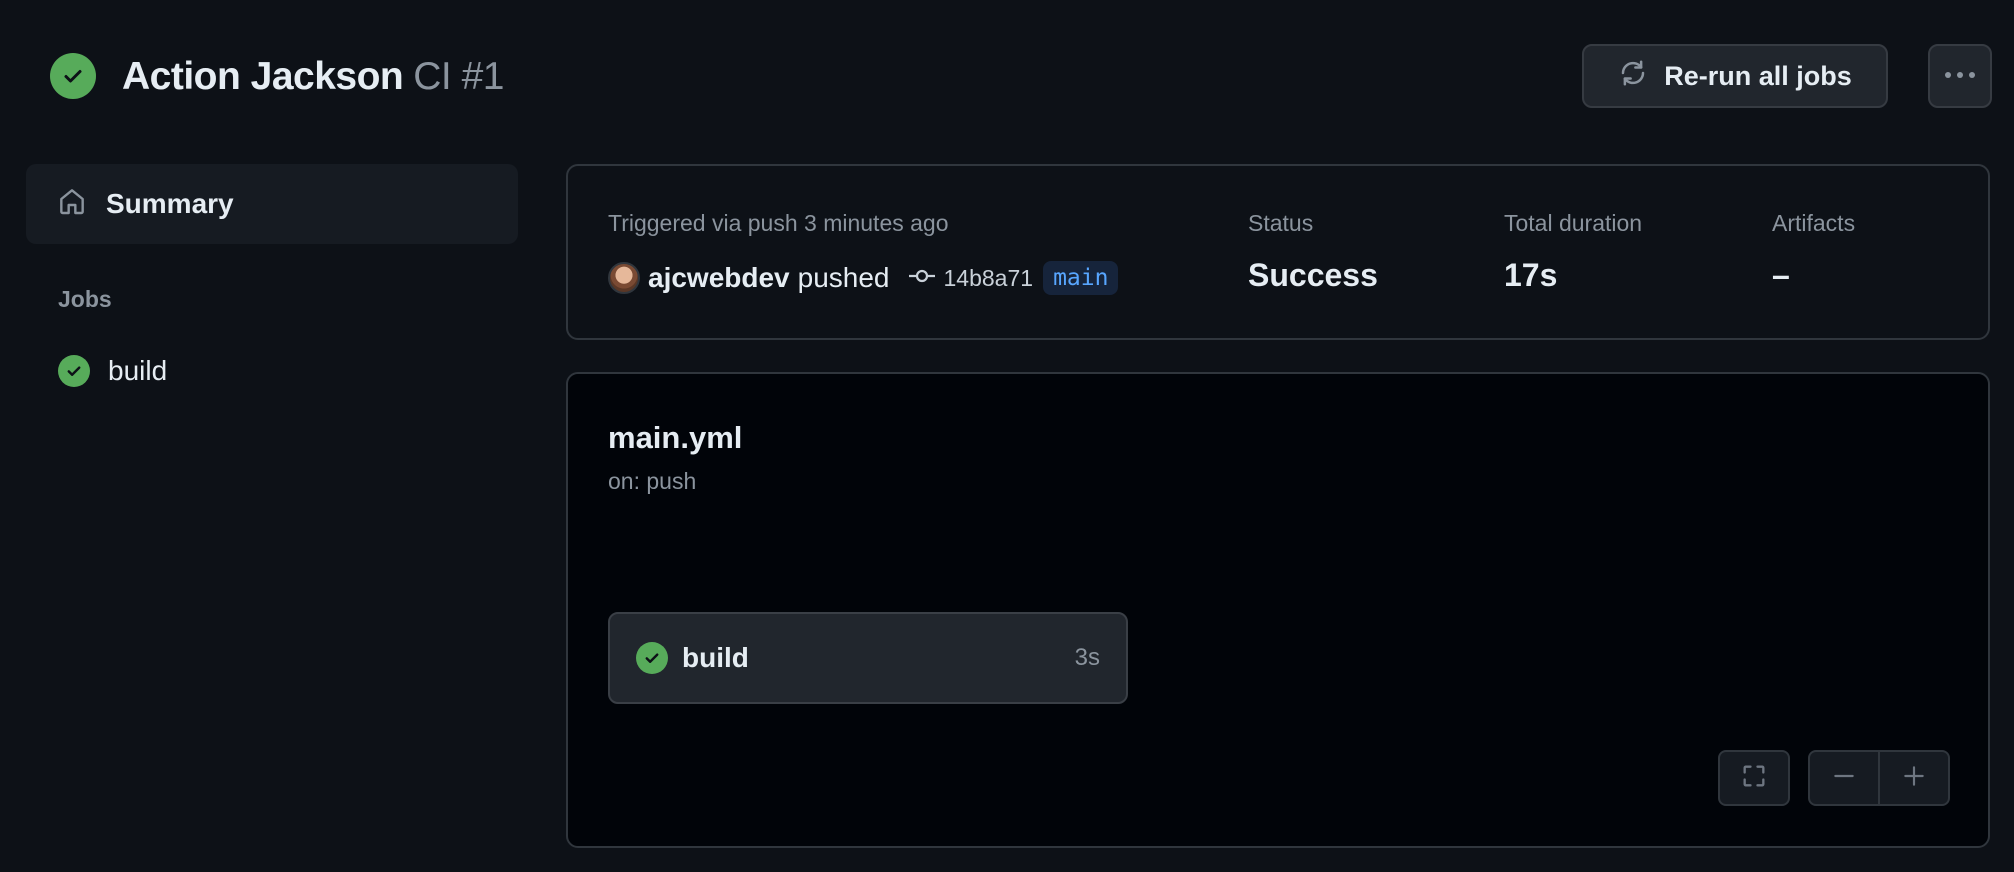 This screenshot has height=872, width=2014. I want to click on zoom-in-button, so click(1914, 778).